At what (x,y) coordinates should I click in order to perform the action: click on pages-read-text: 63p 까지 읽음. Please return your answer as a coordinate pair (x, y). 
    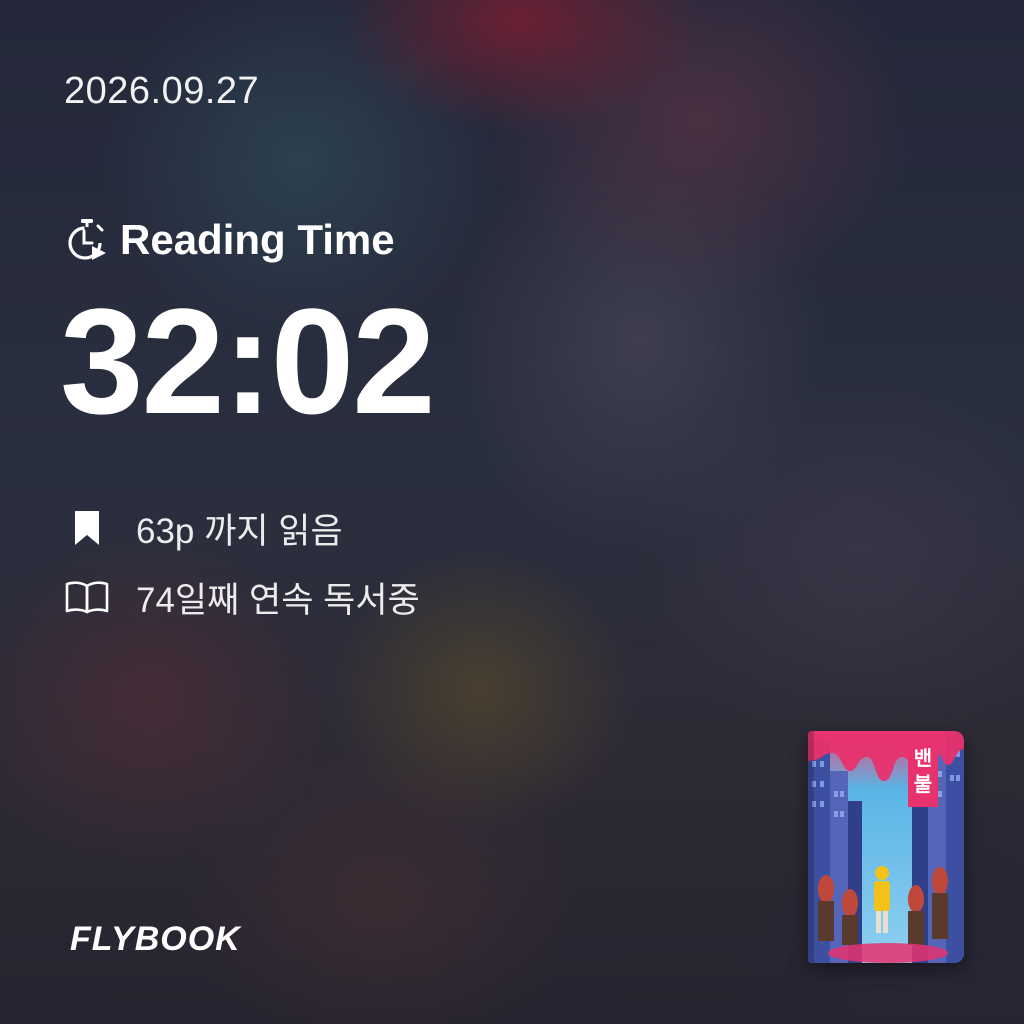
    Looking at the image, I should click on (239, 531).